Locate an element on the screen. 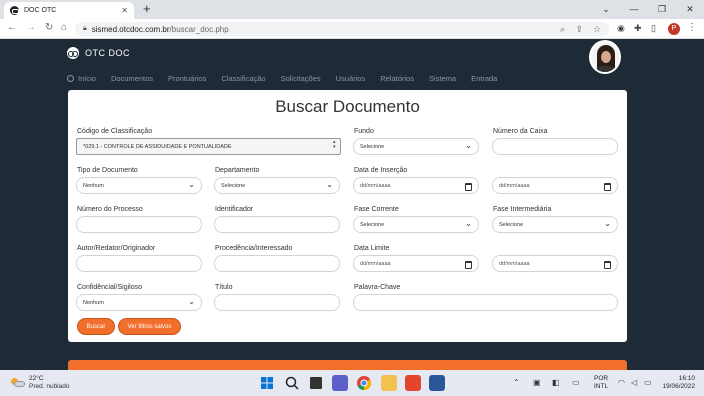 This screenshot has width=704, height=396. autor-input is located at coordinates (139, 263).